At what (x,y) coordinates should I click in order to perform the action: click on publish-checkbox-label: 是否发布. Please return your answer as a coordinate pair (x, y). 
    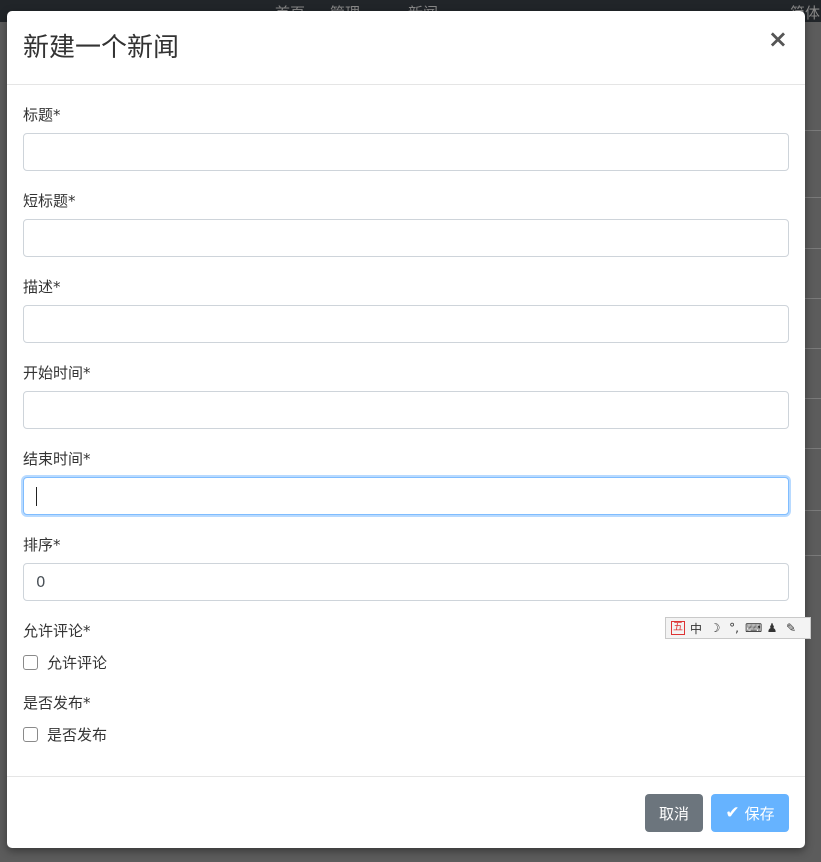
    Looking at the image, I should click on (77, 734).